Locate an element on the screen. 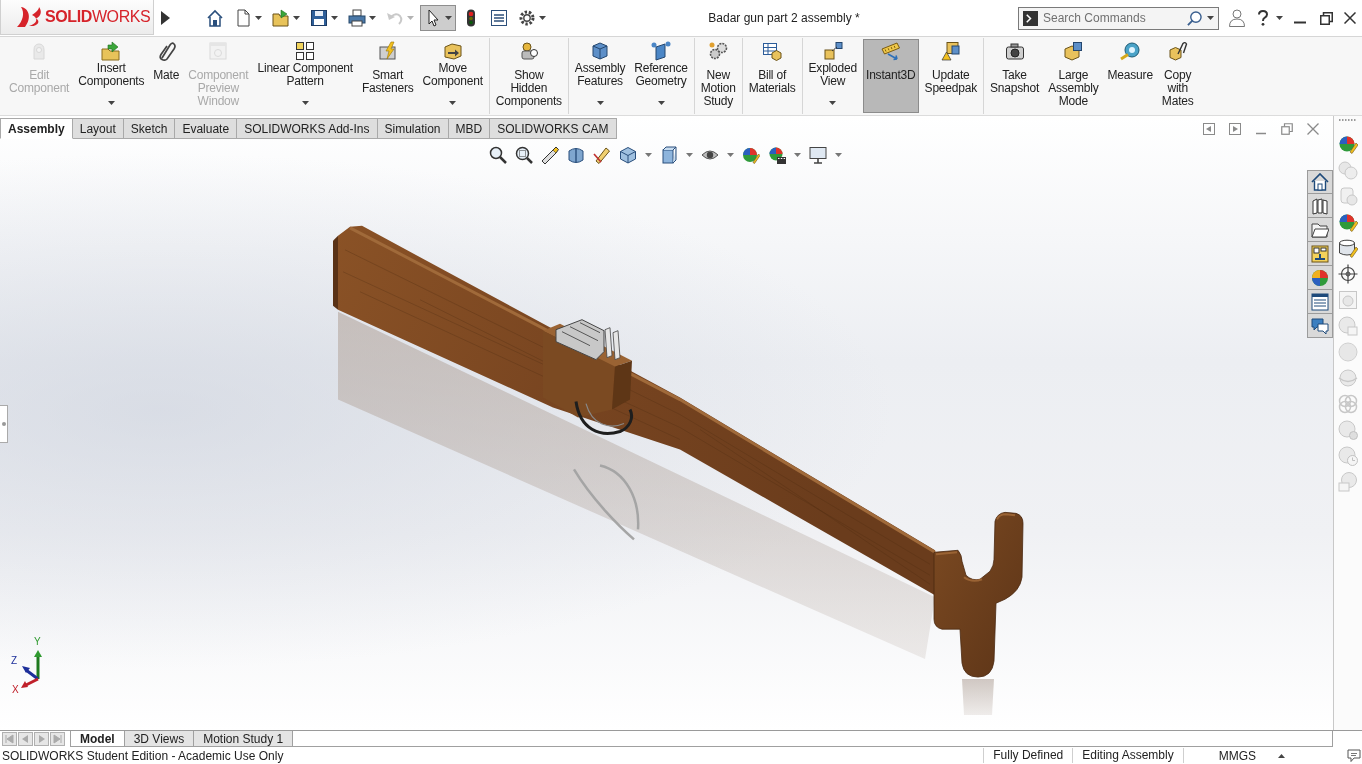 Image resolution: width=1362 pixels, height=764 pixels. books-icon is located at coordinates (1320, 205).